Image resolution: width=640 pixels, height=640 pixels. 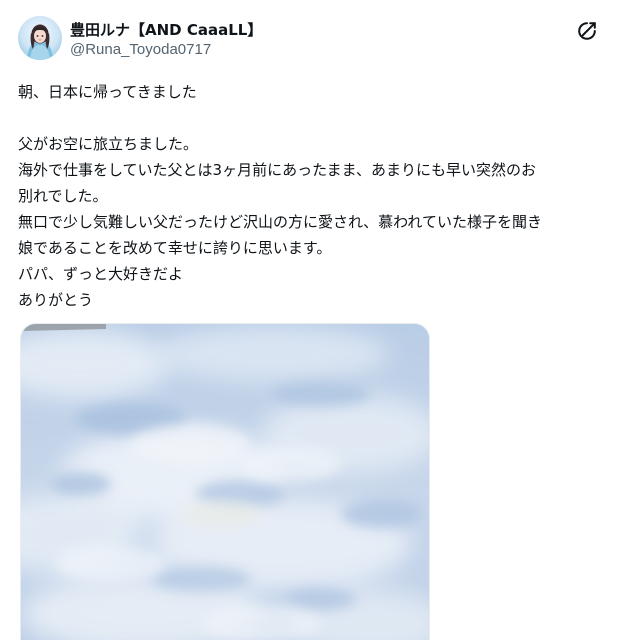 I want to click on tweet-text-line: 朝、日本に帰ってきました, so click(x=107, y=92).